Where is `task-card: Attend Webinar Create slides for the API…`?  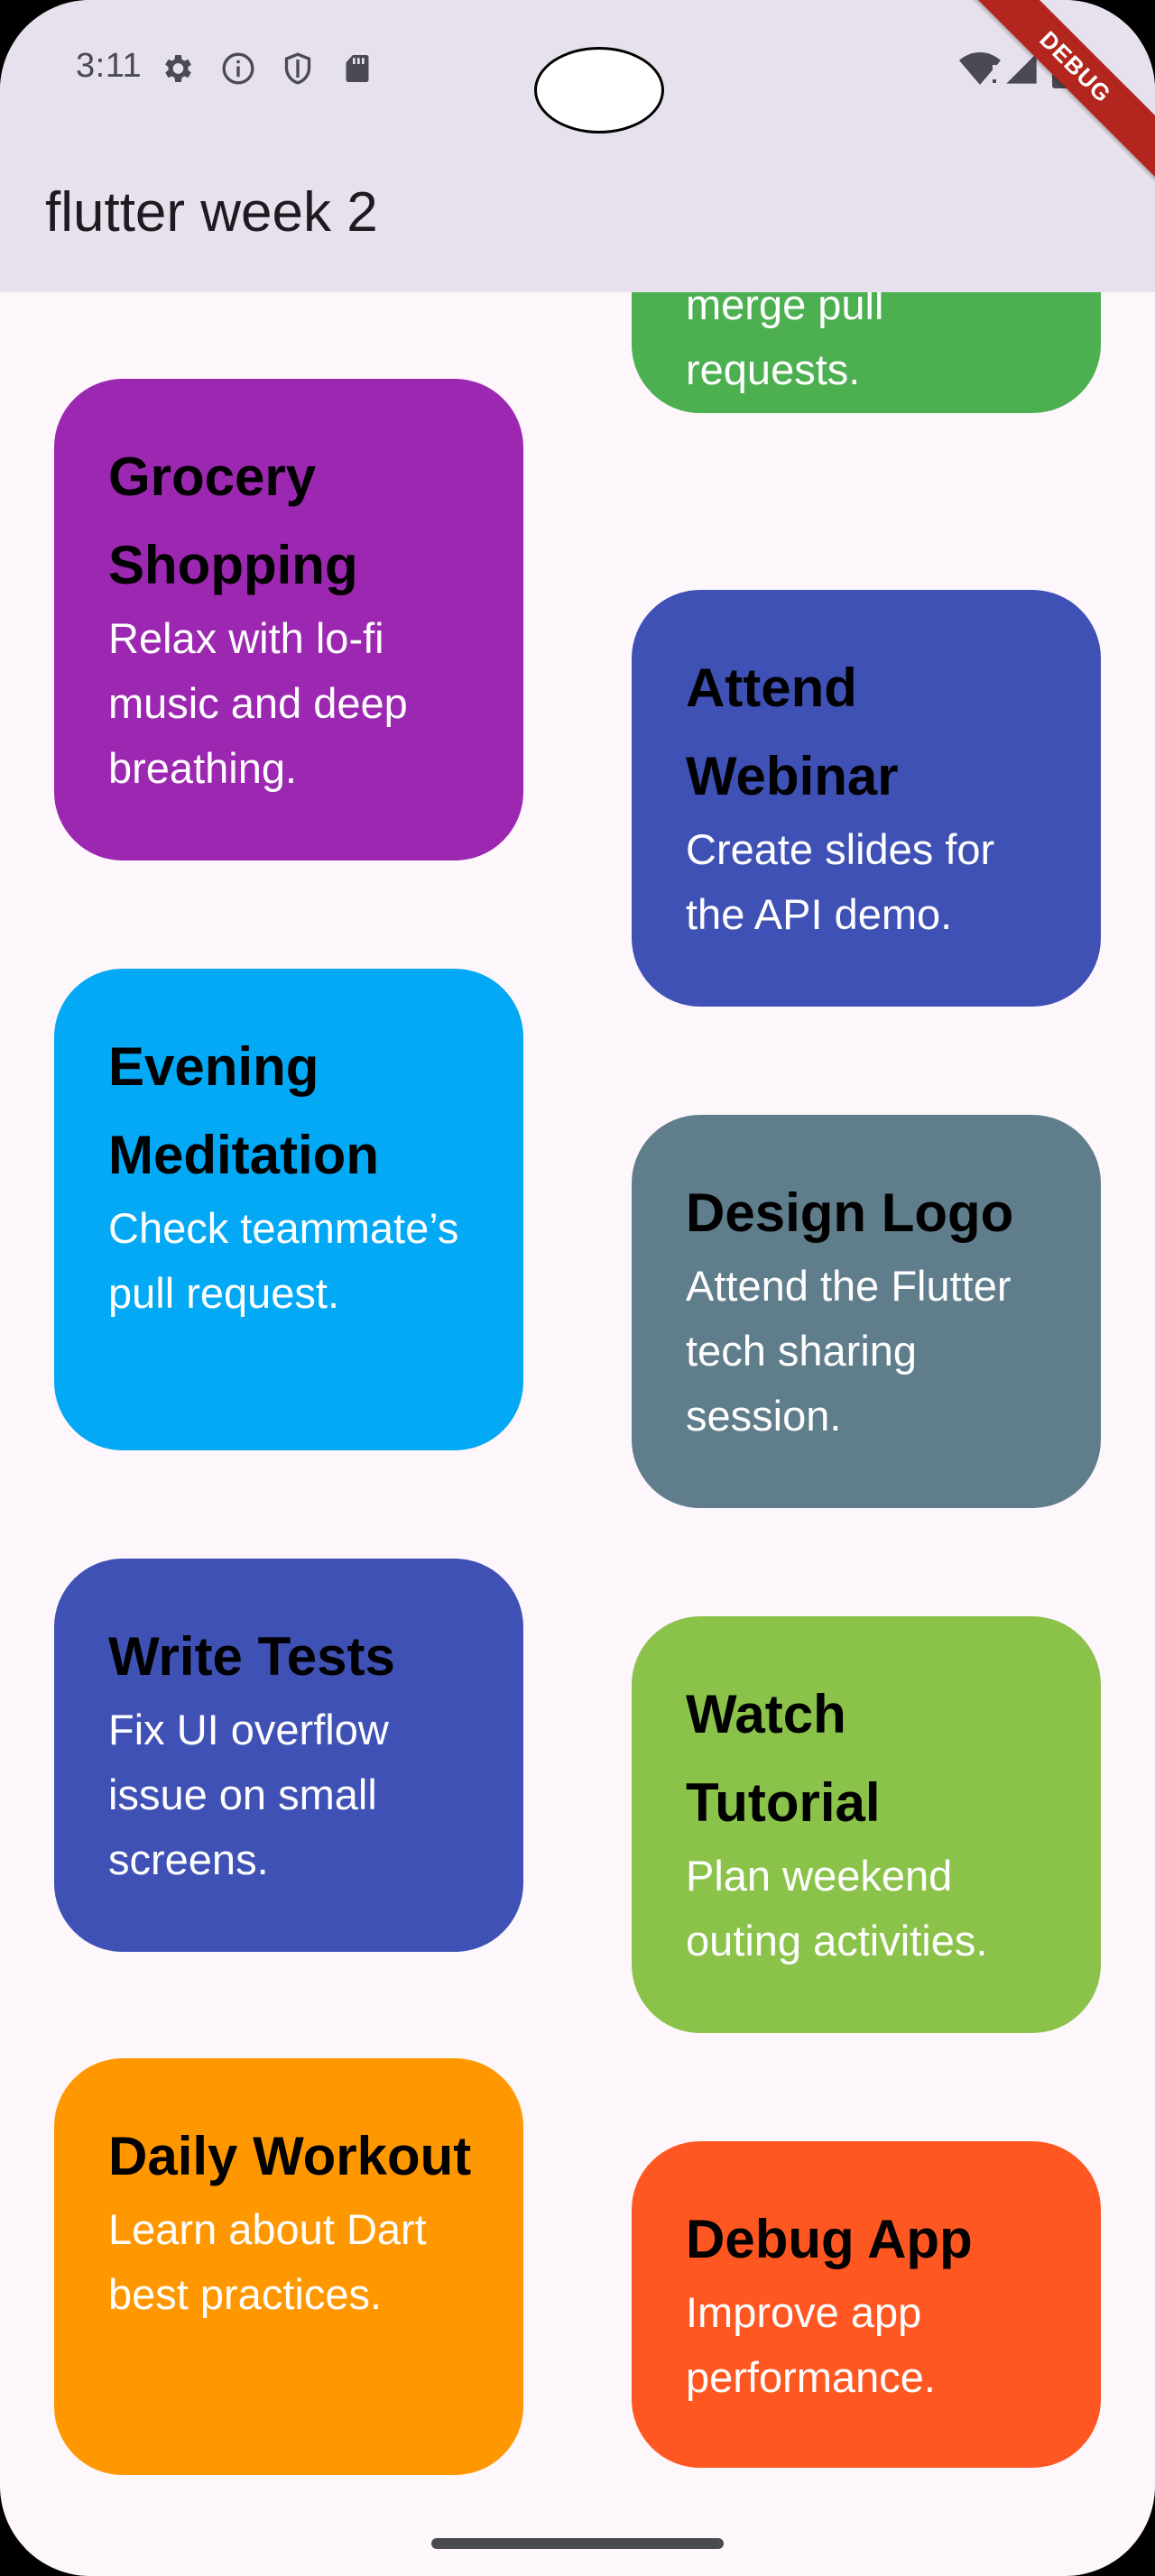 task-card: Attend Webinar Create slides for the API… is located at coordinates (866, 799).